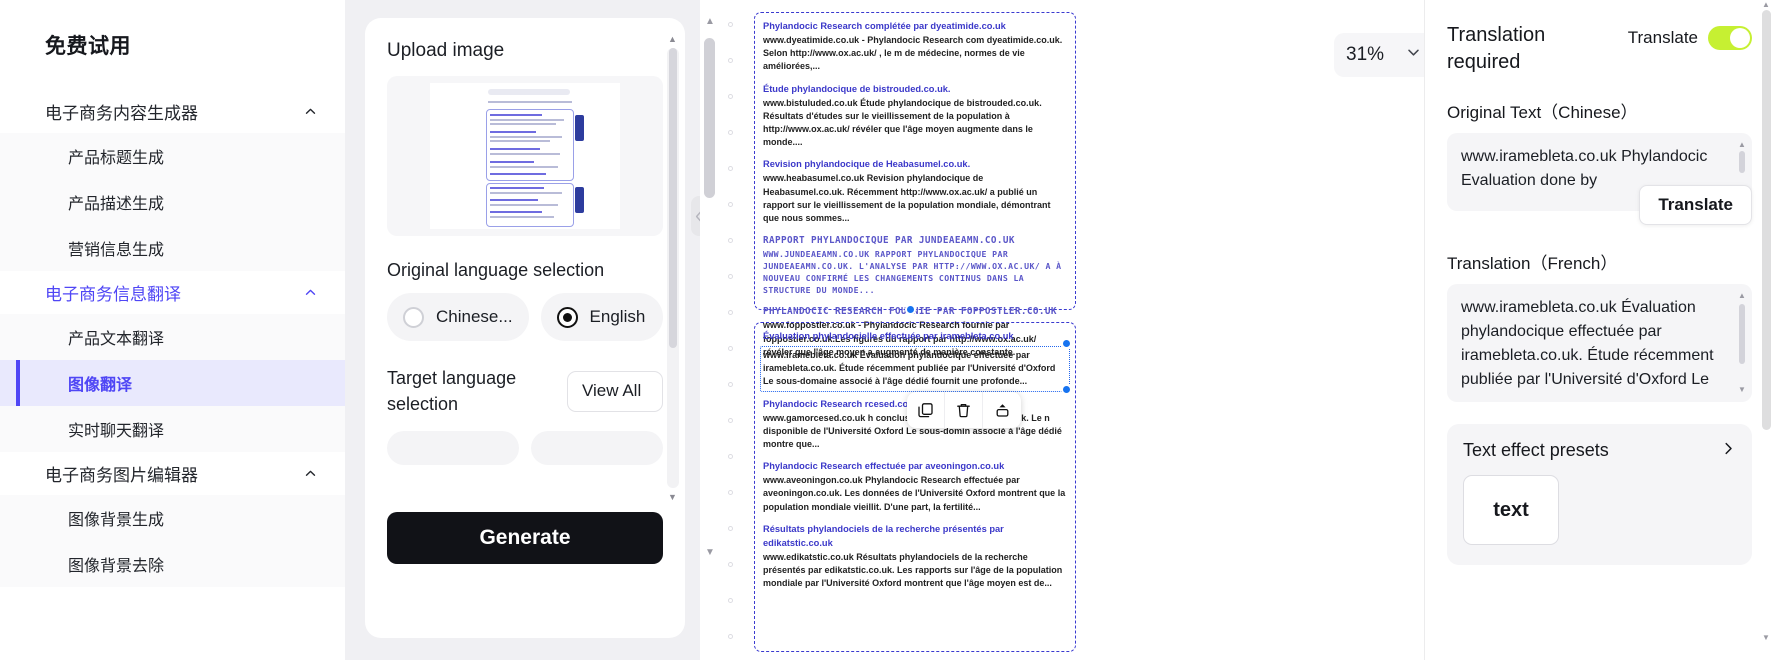 The height and width of the screenshot is (660, 1774). Describe the element at coordinates (172, 156) in the screenshot. I see `sidebar-item-product-title: 产品标题生成` at that location.